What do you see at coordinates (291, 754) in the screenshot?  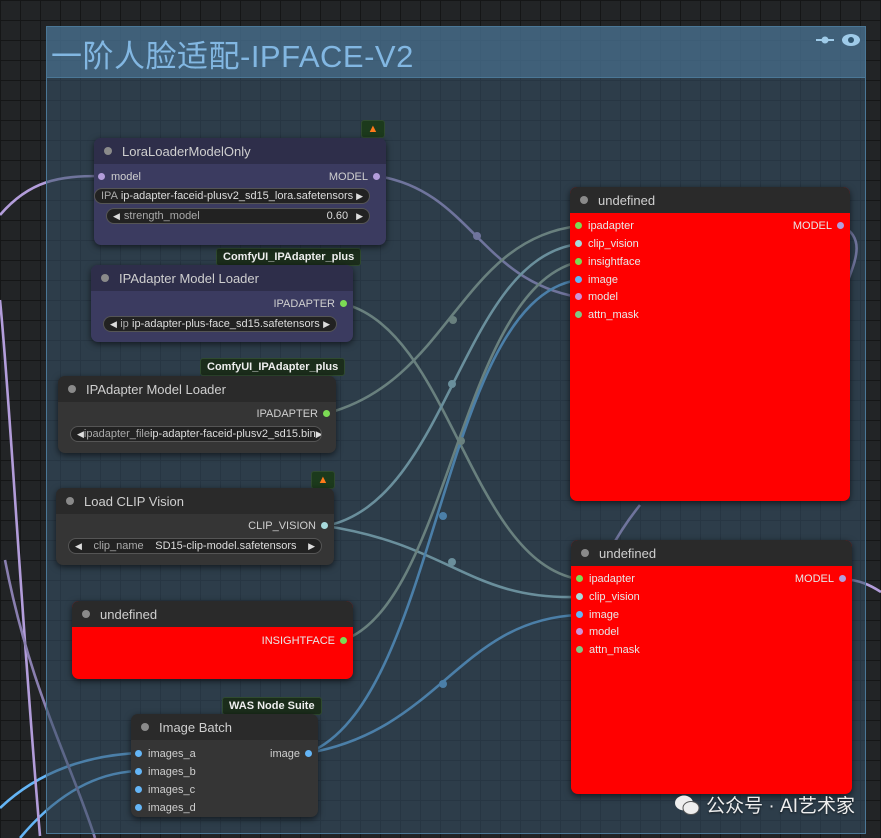 I see `output-image: image` at bounding box center [291, 754].